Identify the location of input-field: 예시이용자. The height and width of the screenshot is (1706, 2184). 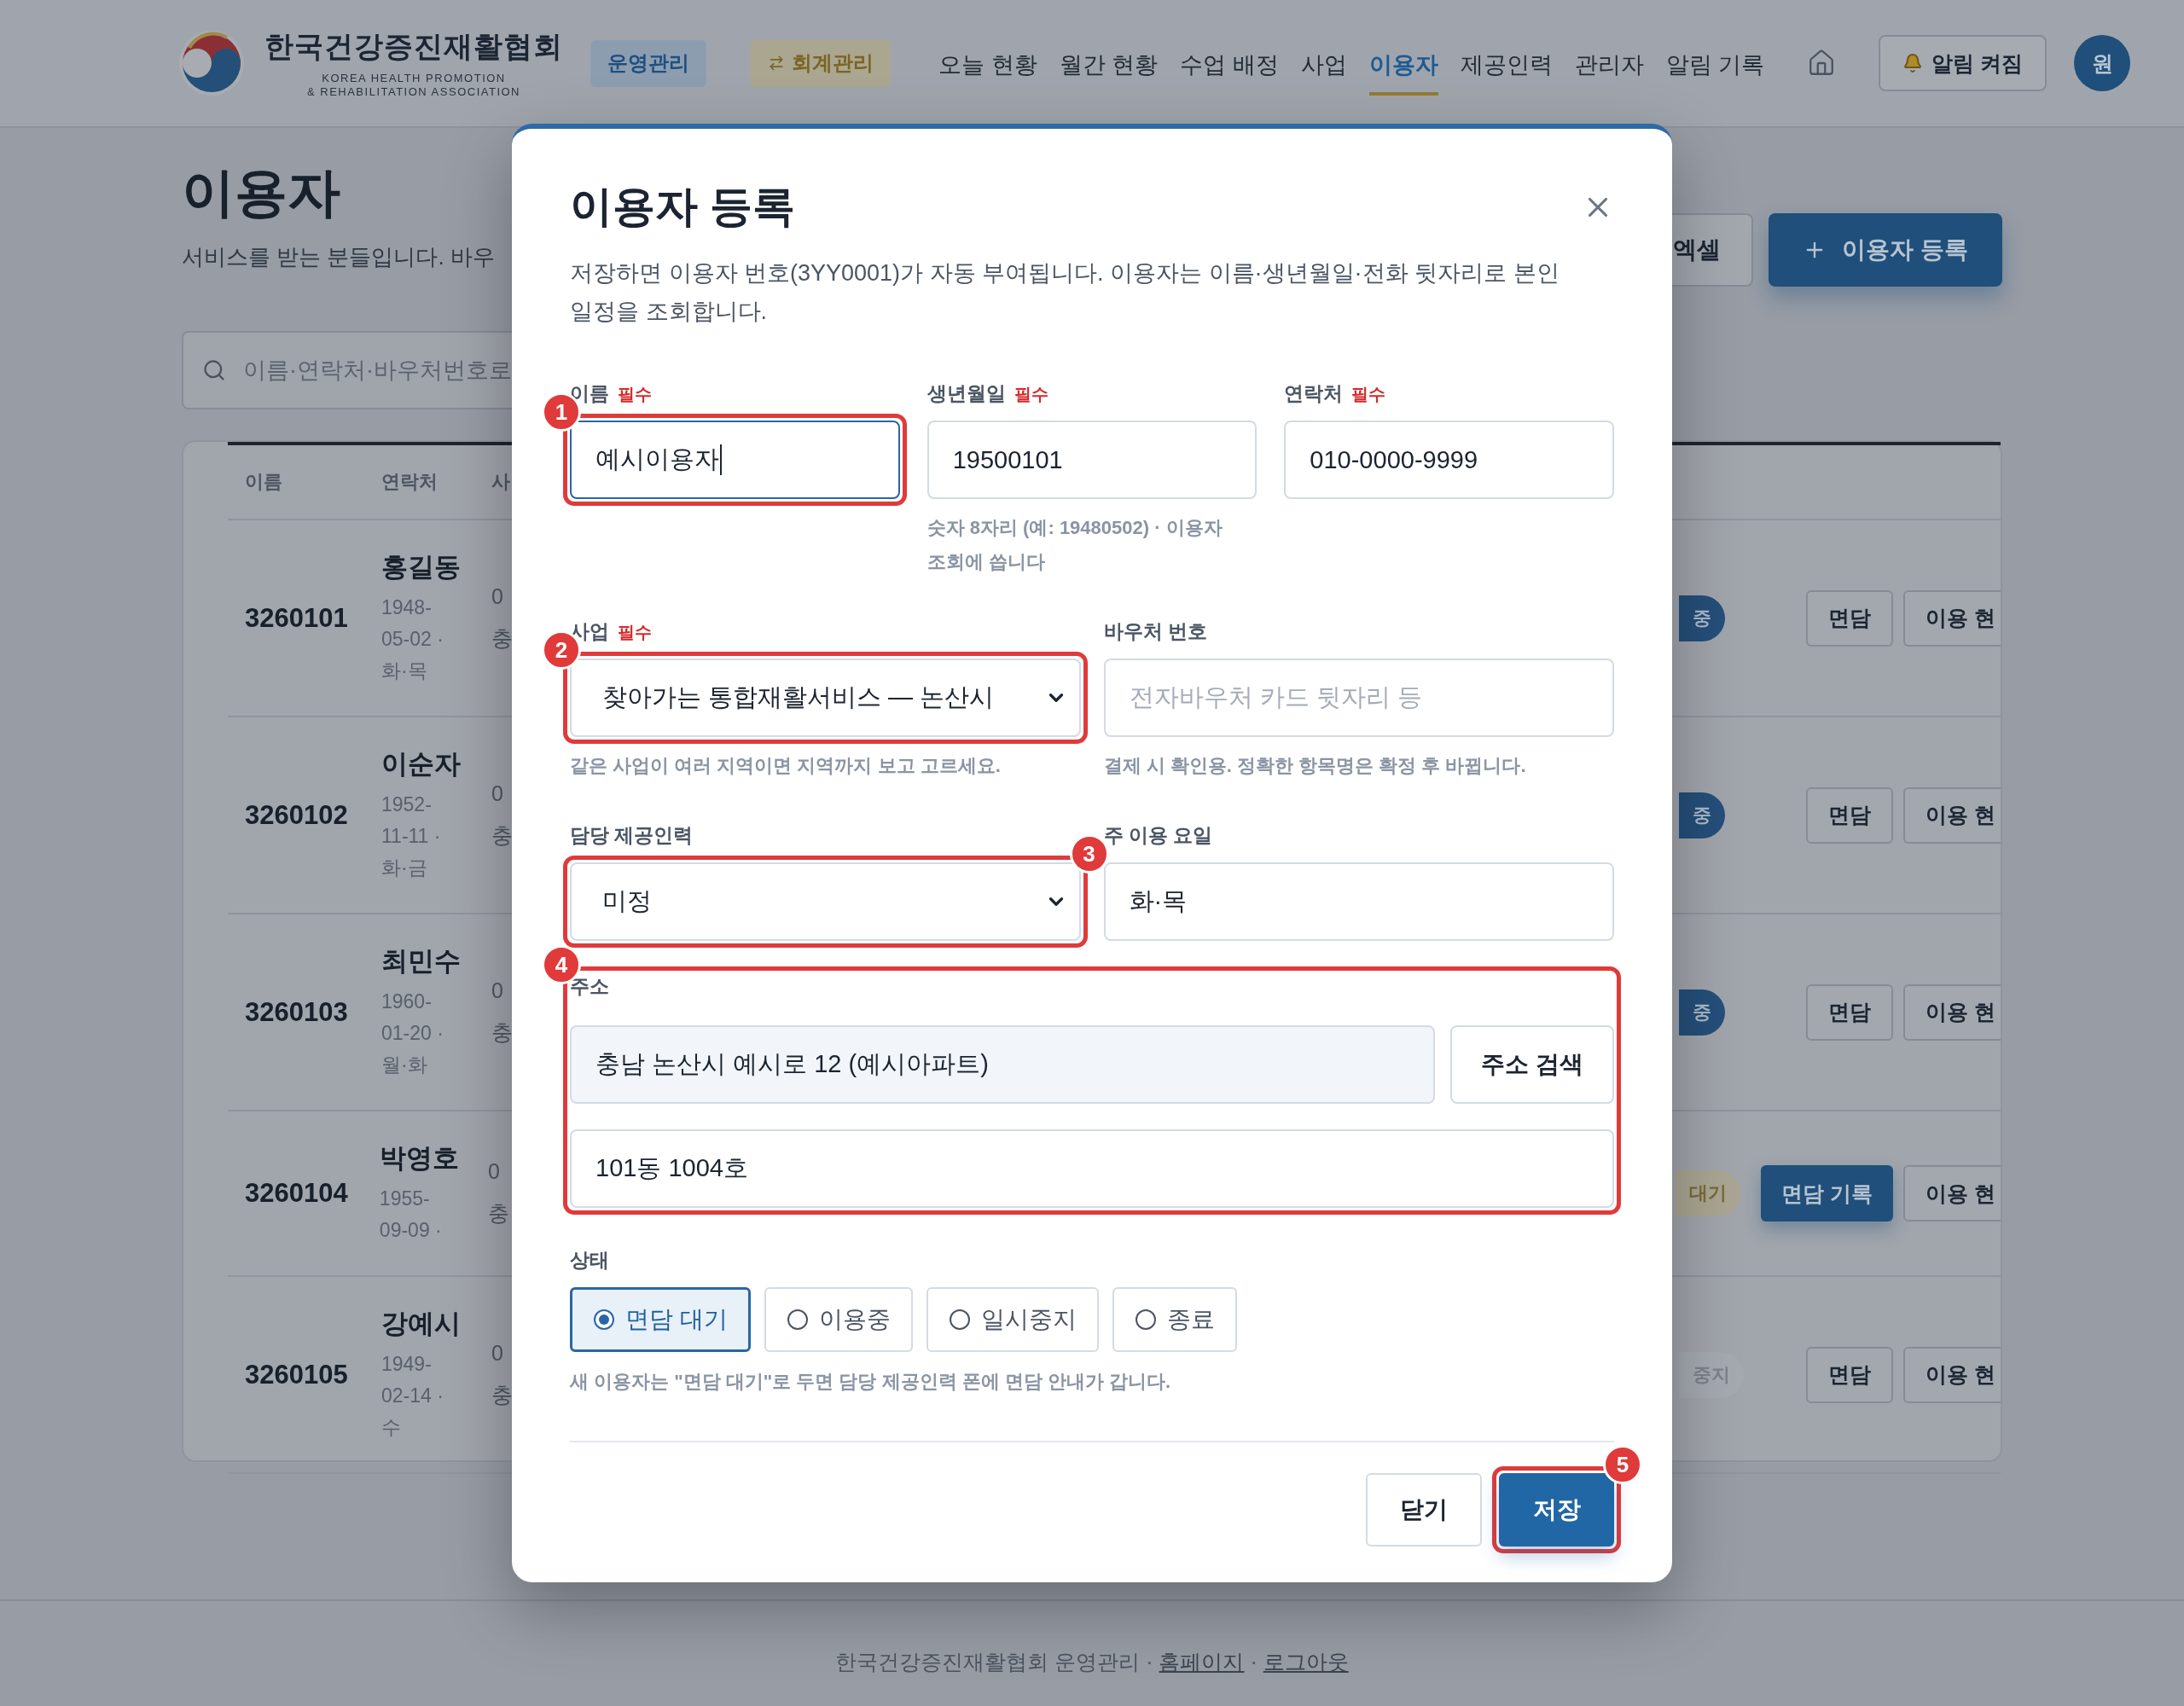
(735, 460).